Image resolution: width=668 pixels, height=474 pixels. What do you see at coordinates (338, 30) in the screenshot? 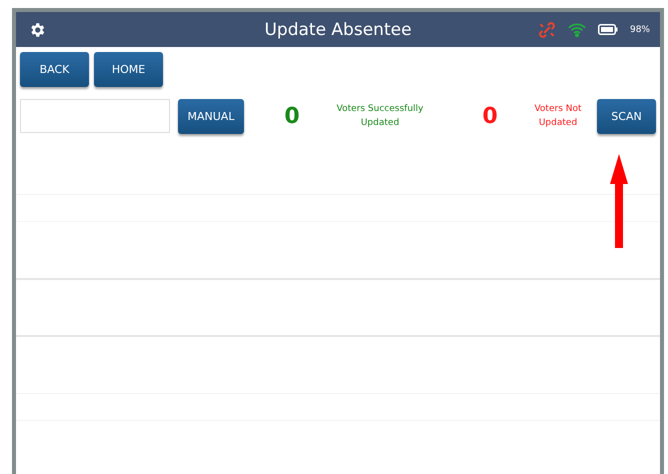
I see `screen-title: Update Absentee` at bounding box center [338, 30].